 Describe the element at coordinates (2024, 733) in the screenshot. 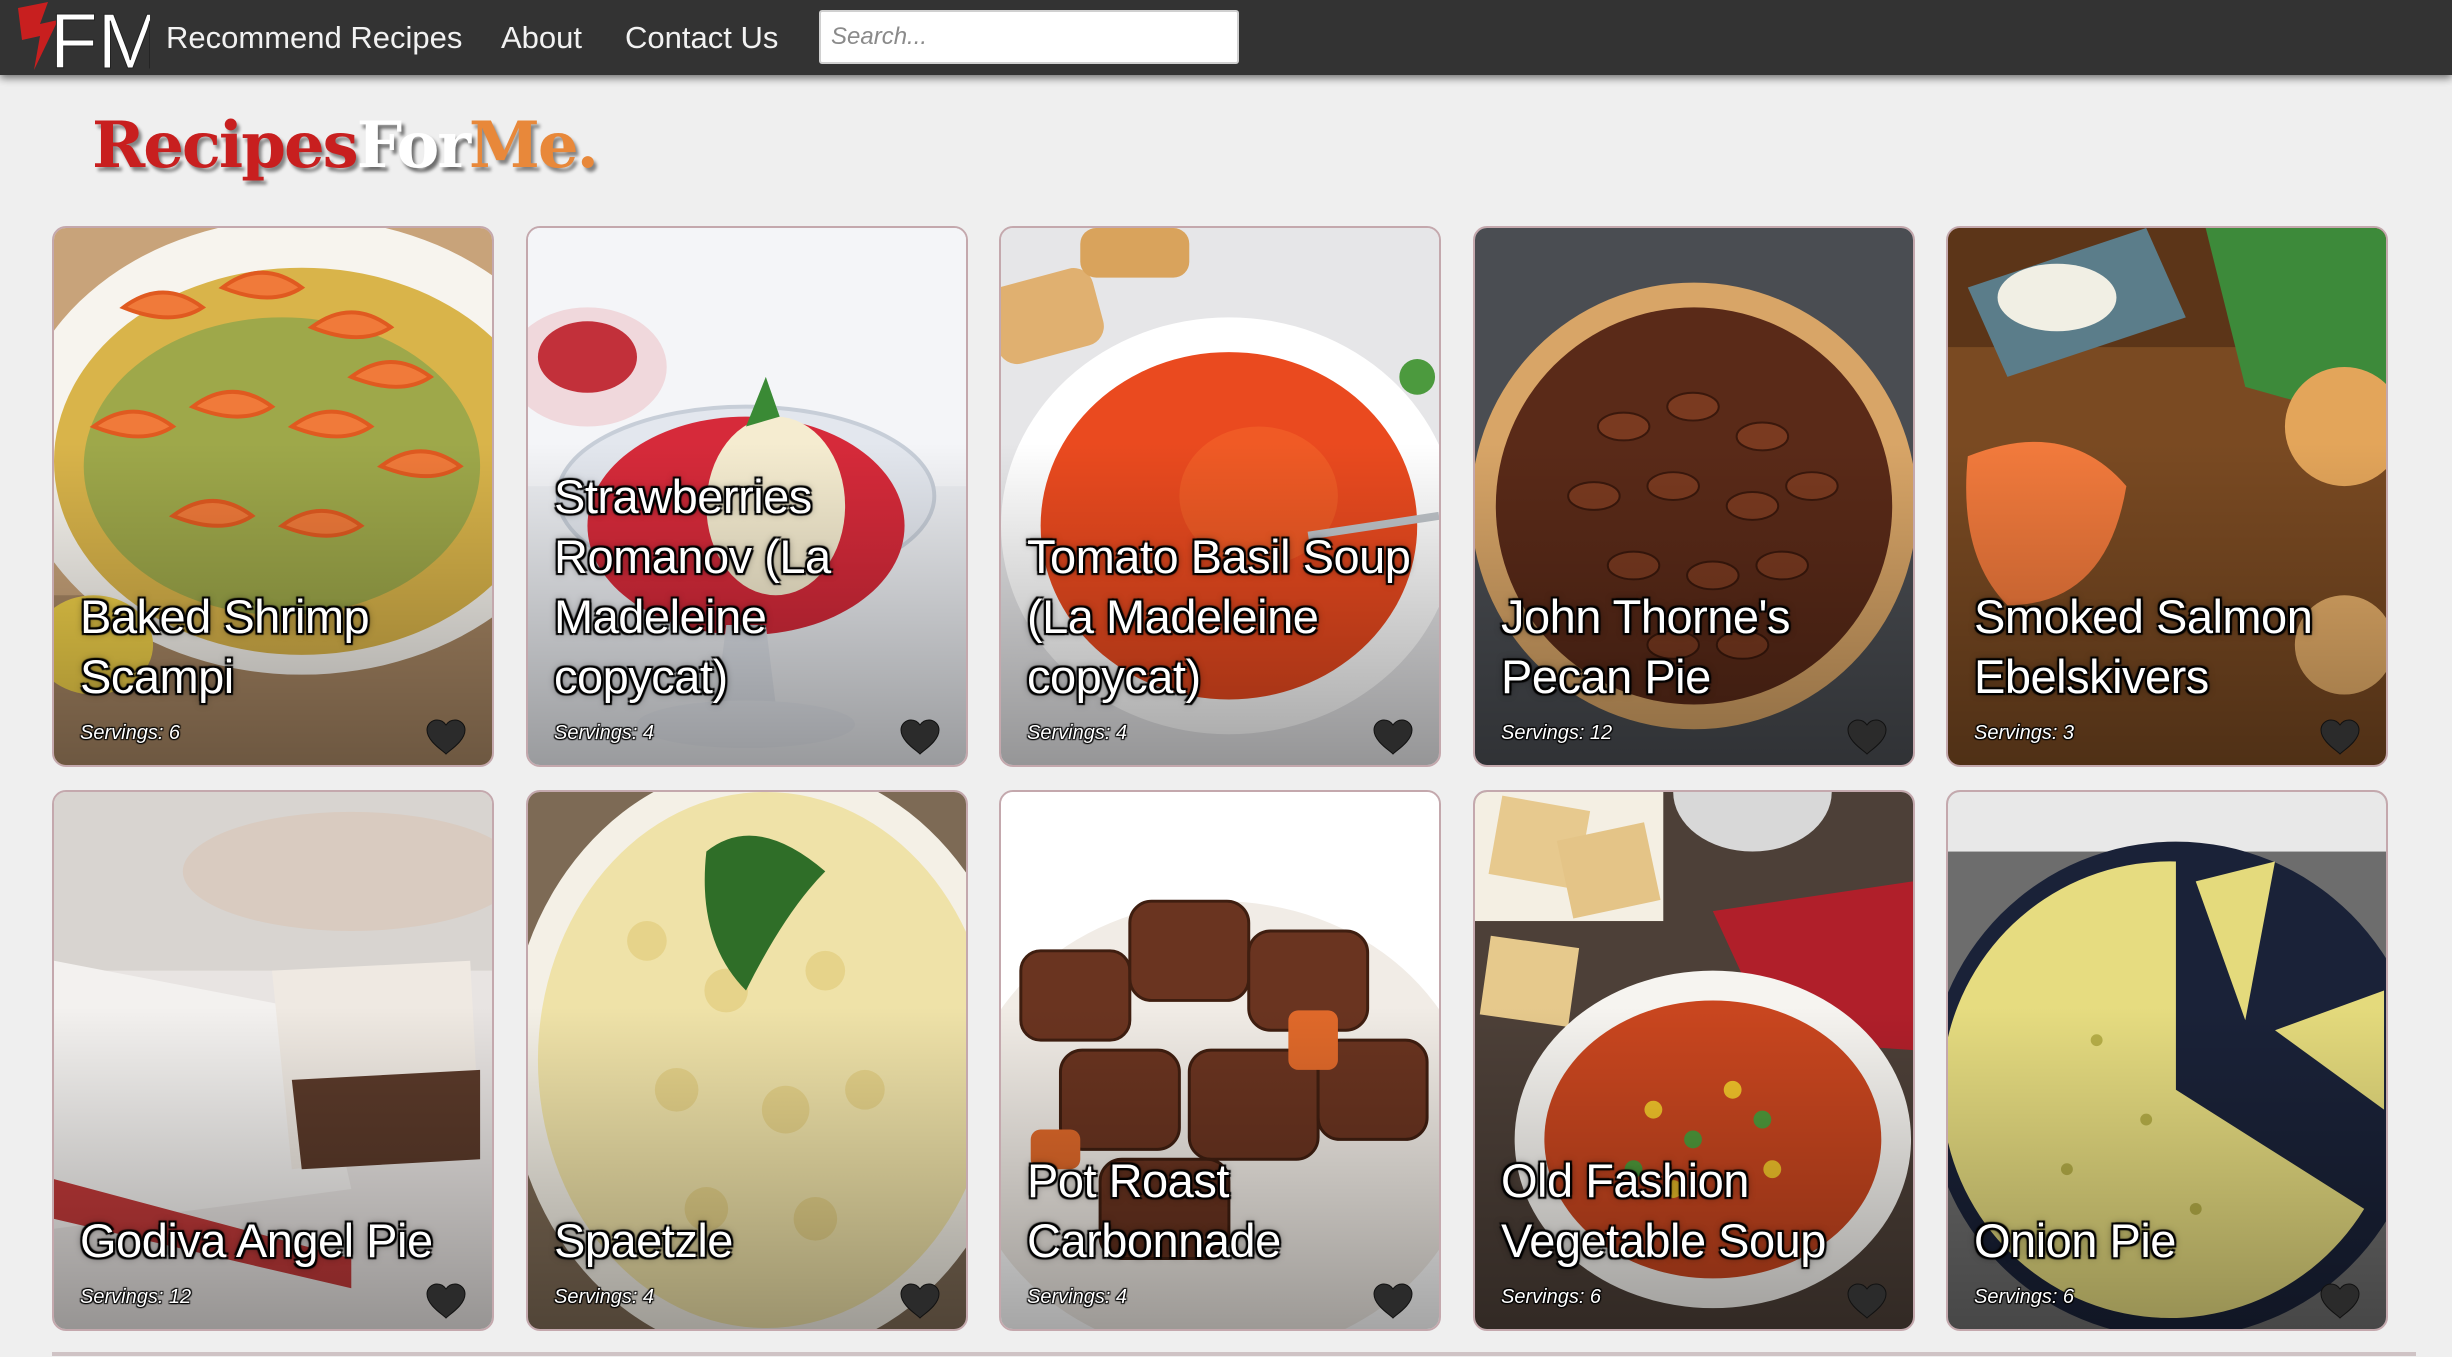

I see `recipe-servings: Servings: 3` at that location.